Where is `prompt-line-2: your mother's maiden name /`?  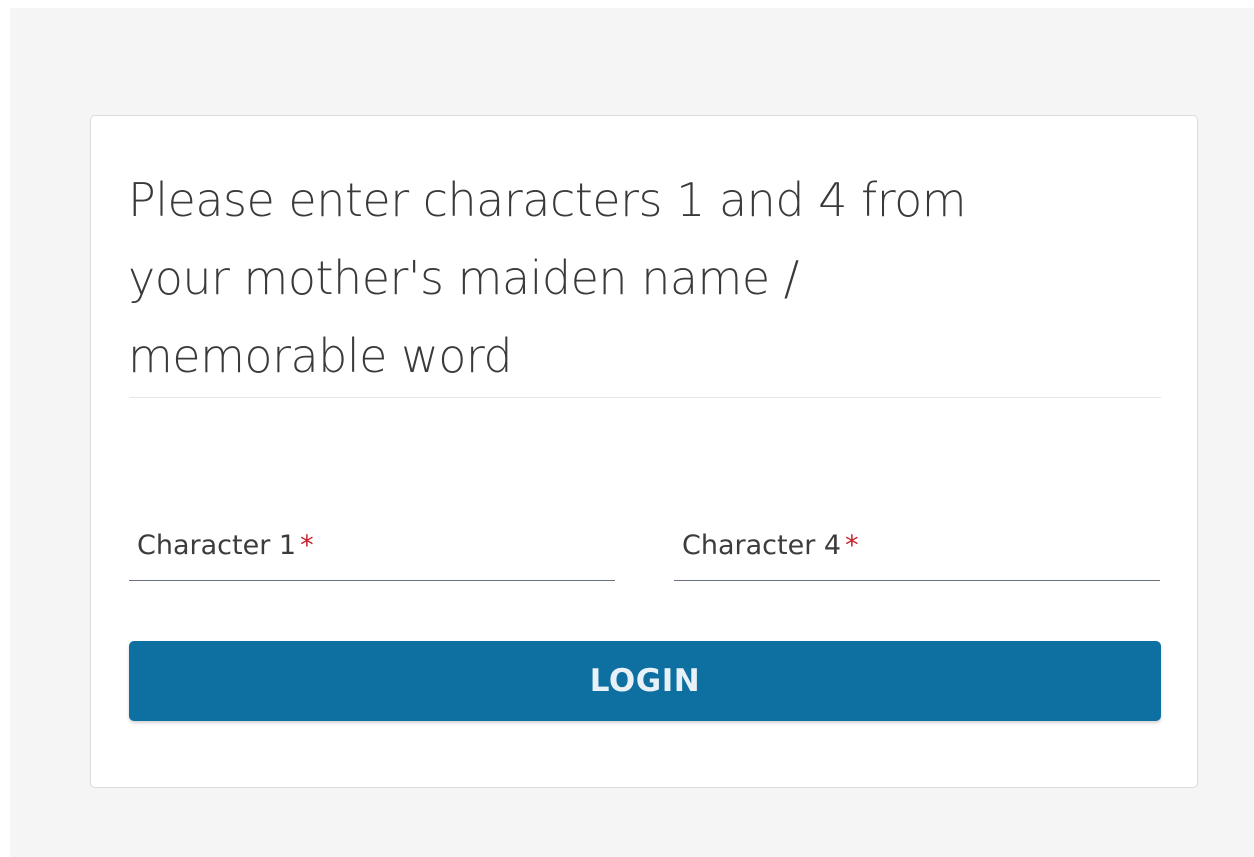
prompt-line-2: your mother's maiden name / is located at coordinates (463, 278).